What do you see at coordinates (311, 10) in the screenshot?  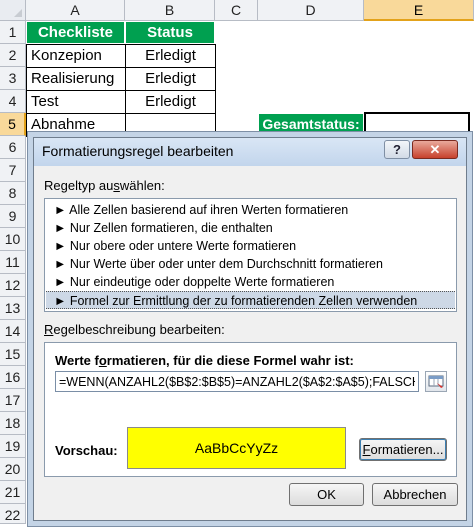 I see `column-header-d: D` at bounding box center [311, 10].